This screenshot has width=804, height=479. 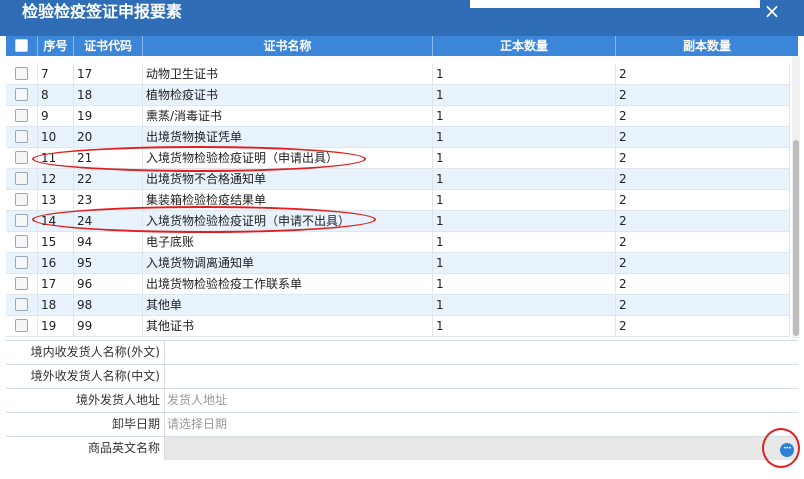 I want to click on unloading-date-input: 请选择日期, so click(x=481, y=424).